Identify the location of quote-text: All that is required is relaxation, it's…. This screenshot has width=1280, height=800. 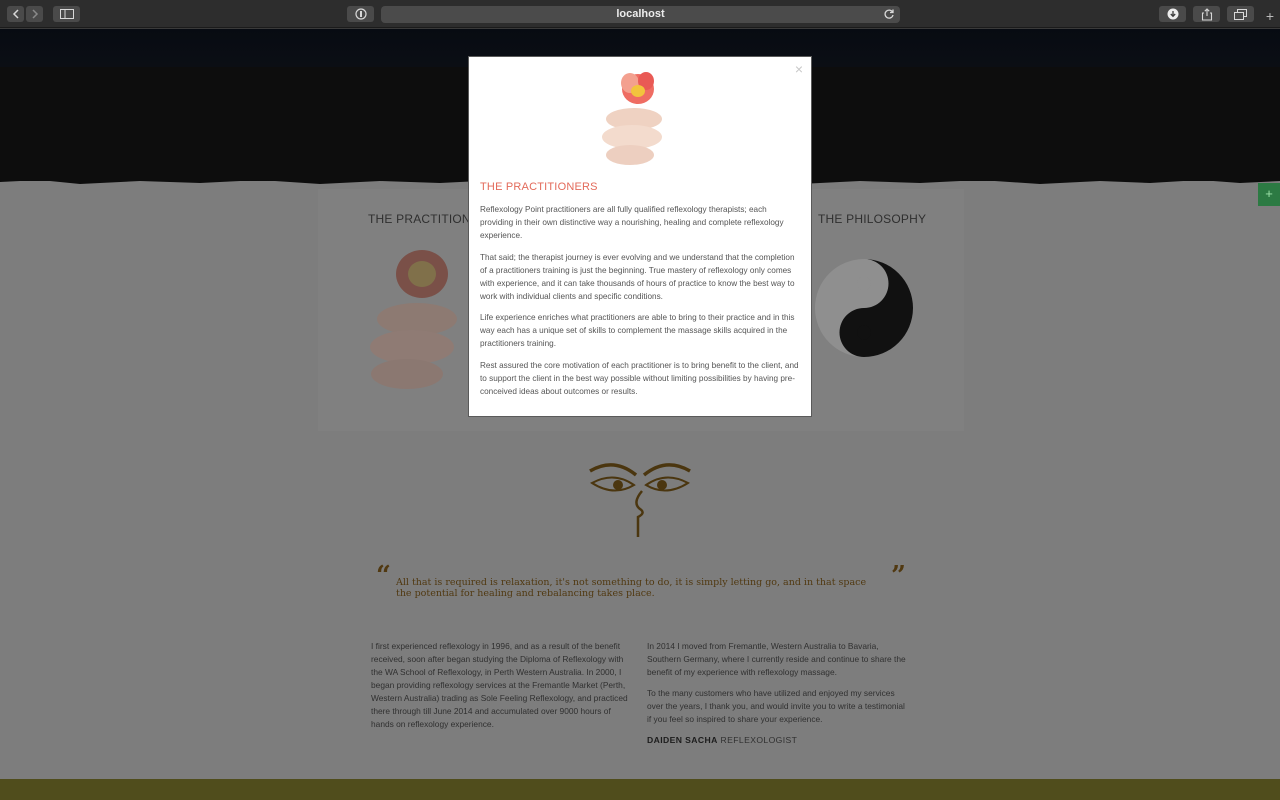
(631, 588).